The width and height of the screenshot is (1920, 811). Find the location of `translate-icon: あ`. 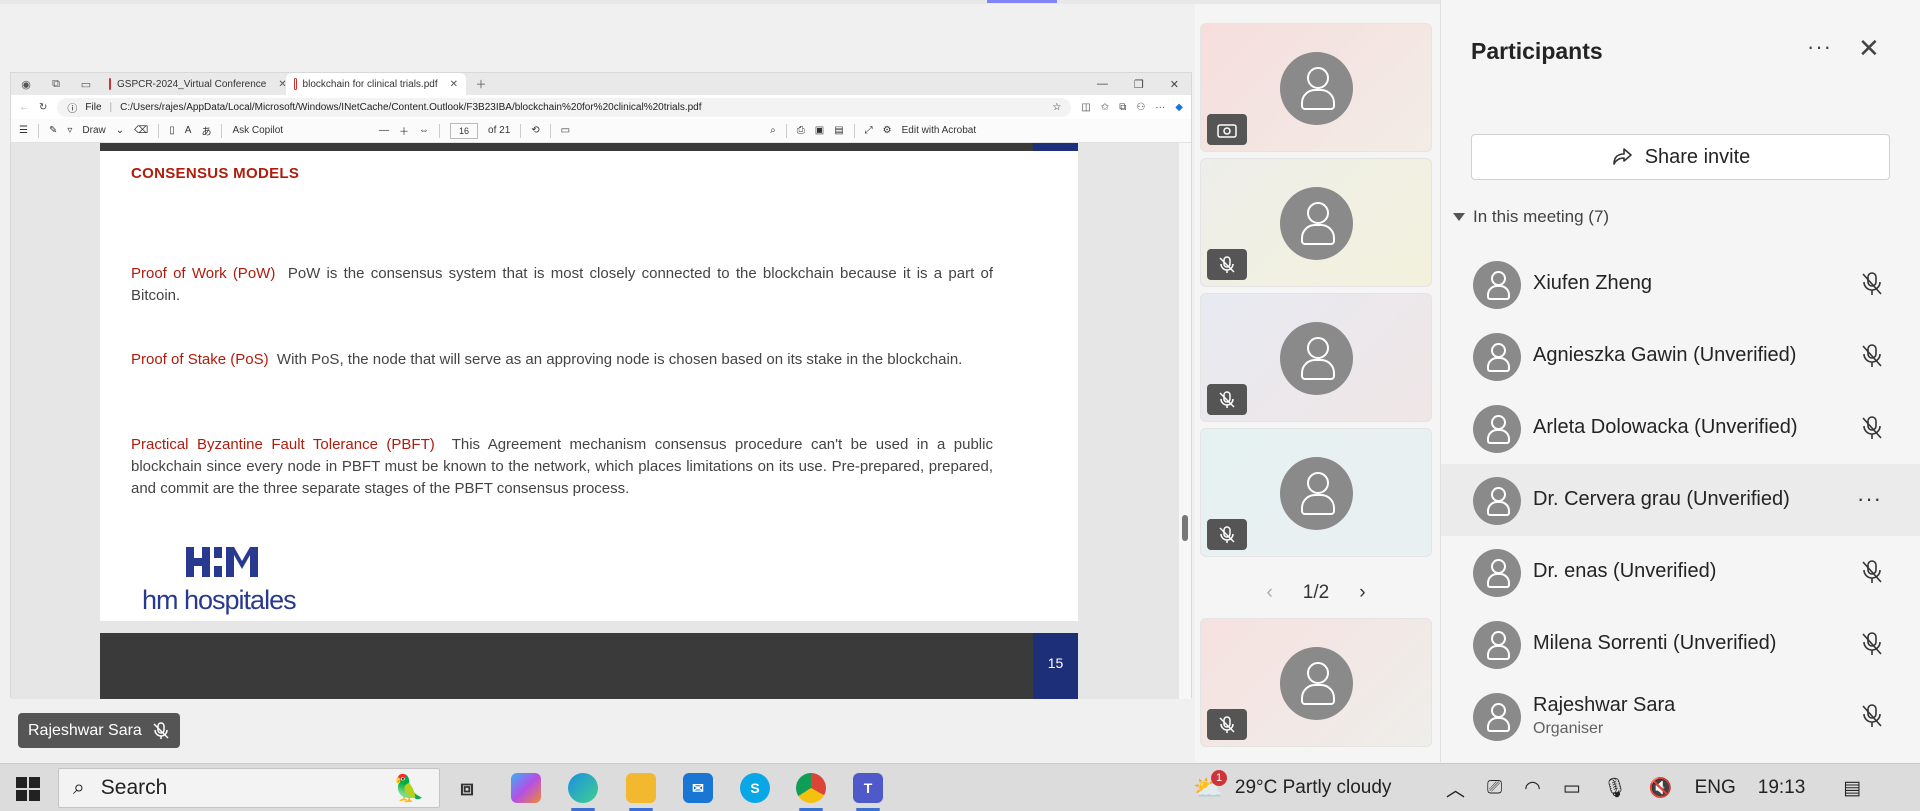

translate-icon: あ is located at coordinates (206, 130).